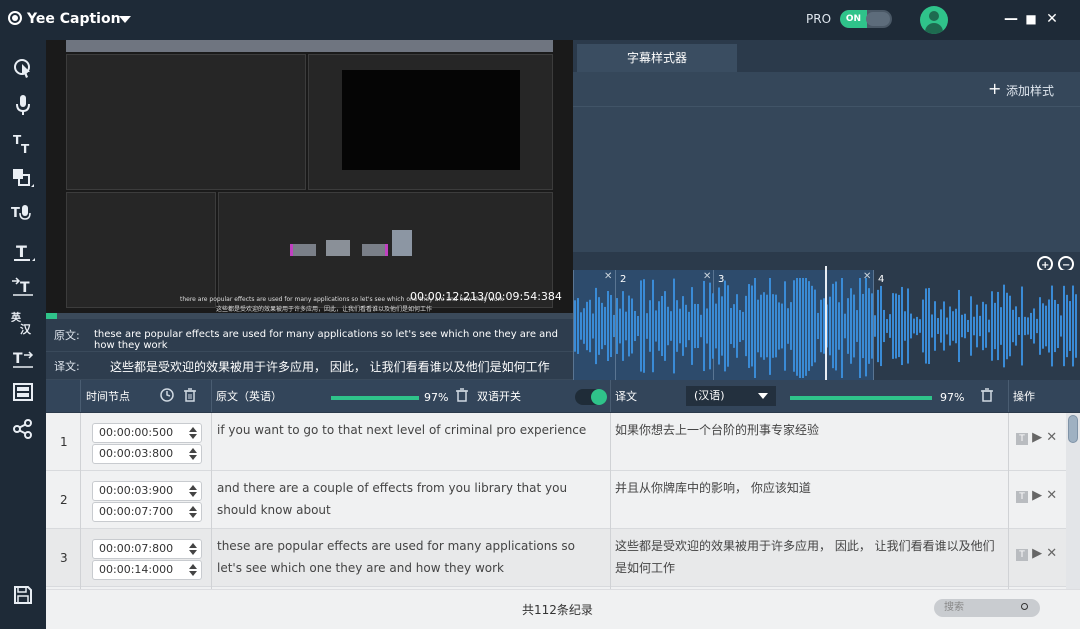 The height and width of the screenshot is (629, 1080). Describe the element at coordinates (853, 19) in the screenshot. I see `pro-toggle-on-label: ON` at that location.